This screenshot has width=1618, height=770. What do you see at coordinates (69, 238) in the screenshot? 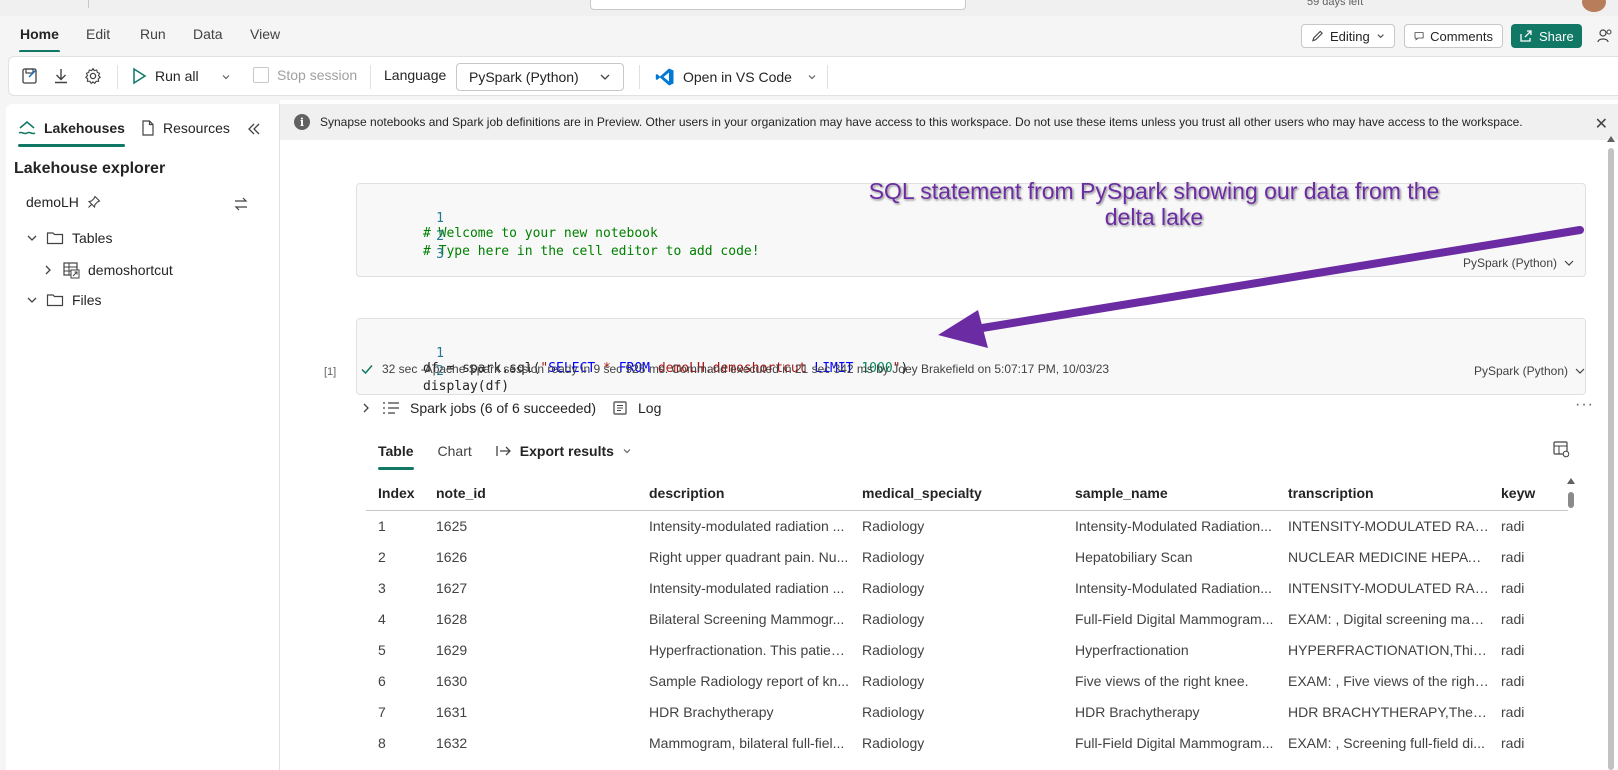
I see `tree-item-tables: Tables` at bounding box center [69, 238].